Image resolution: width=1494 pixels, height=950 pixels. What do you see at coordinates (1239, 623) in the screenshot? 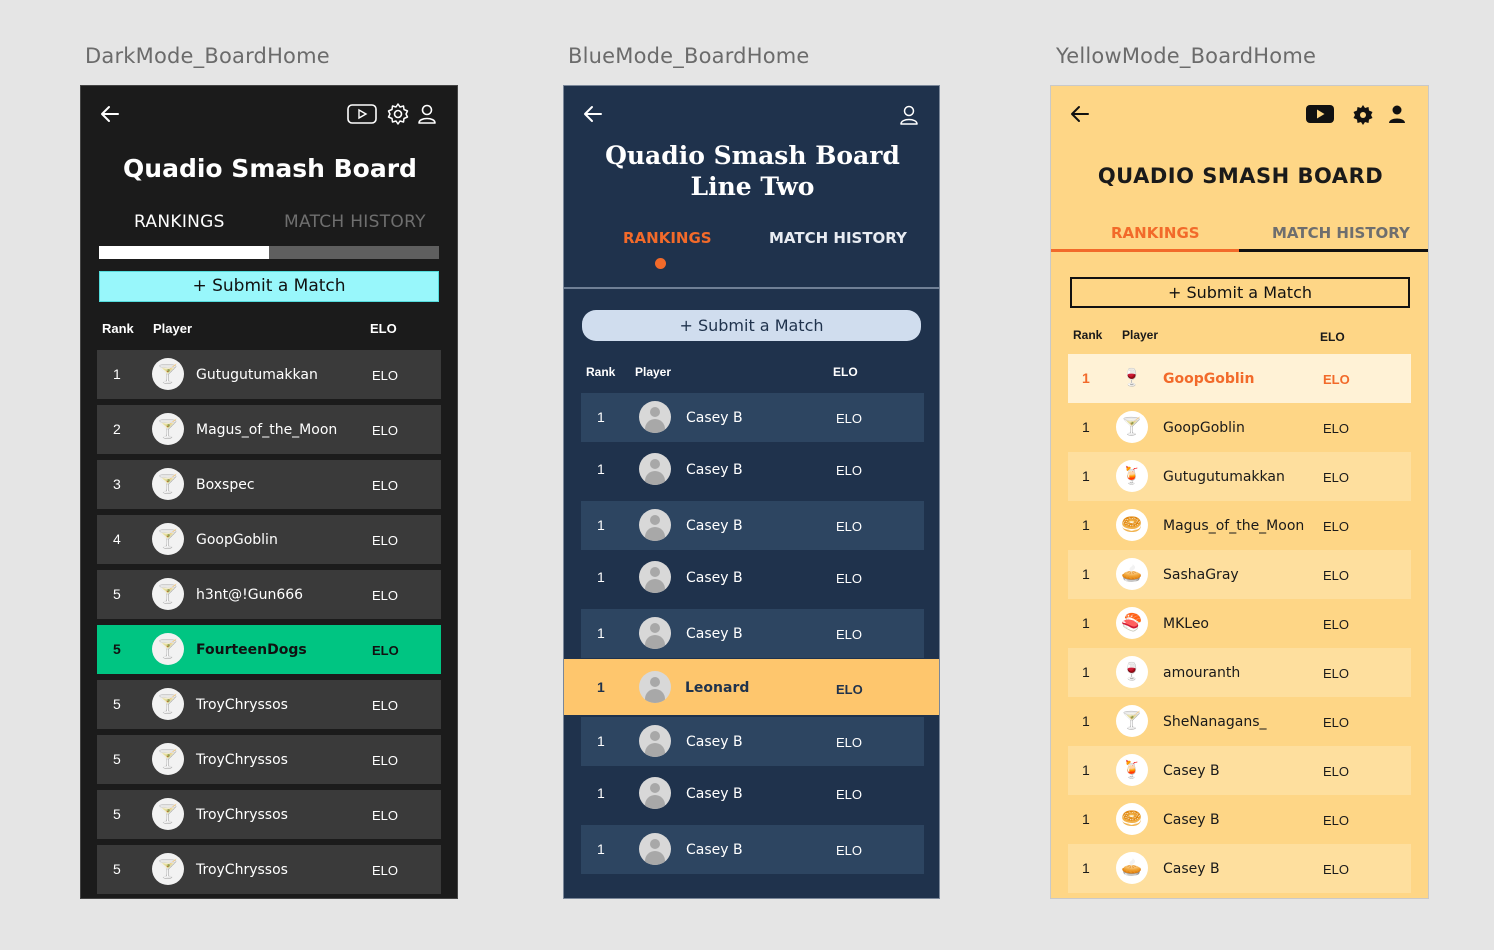
I see `ranking-row: 1 🍣 MKLeo ELO` at bounding box center [1239, 623].